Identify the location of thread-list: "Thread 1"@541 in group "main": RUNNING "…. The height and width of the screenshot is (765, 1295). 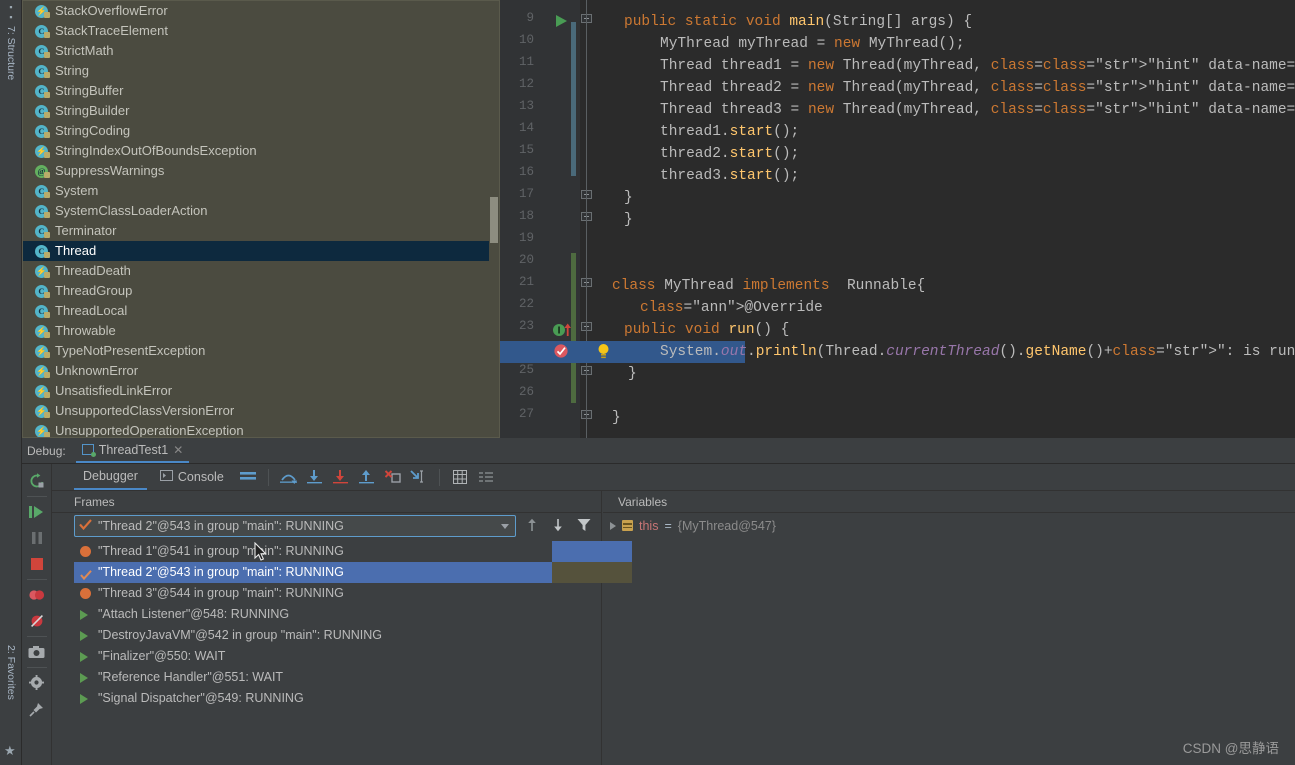
(313, 625).